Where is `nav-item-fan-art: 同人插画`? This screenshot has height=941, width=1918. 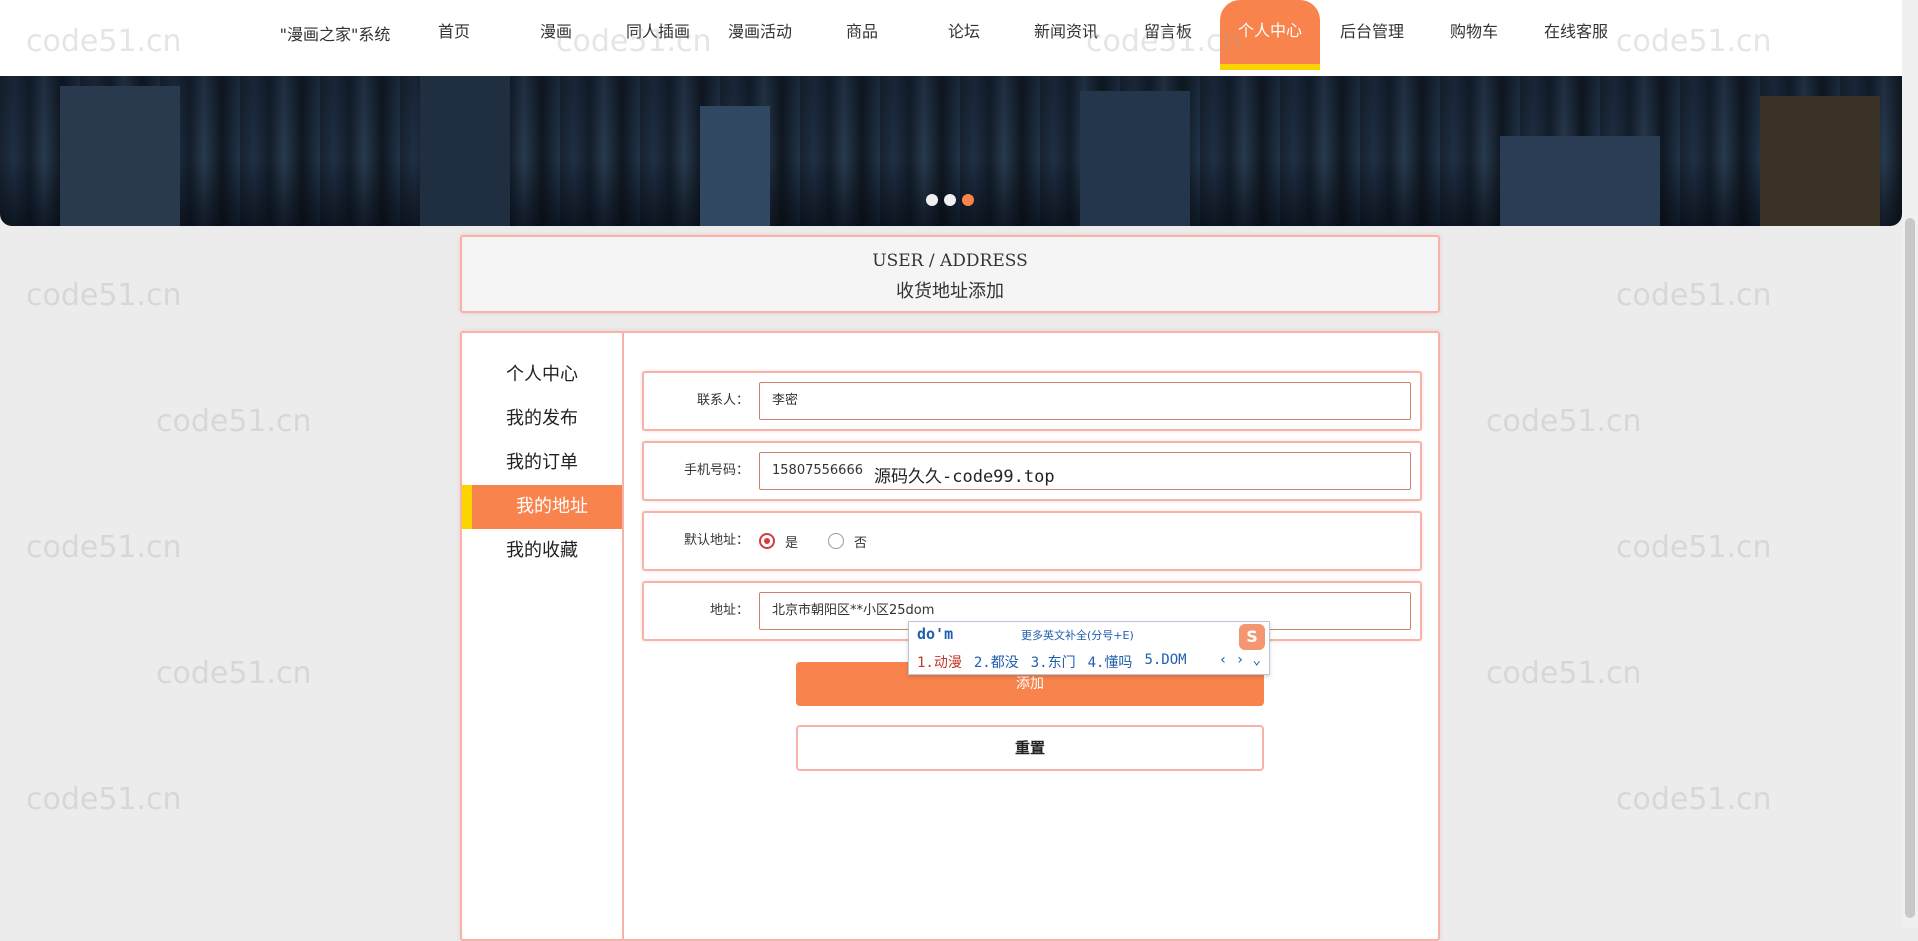 nav-item-fan-art: 同人插画 is located at coordinates (658, 32).